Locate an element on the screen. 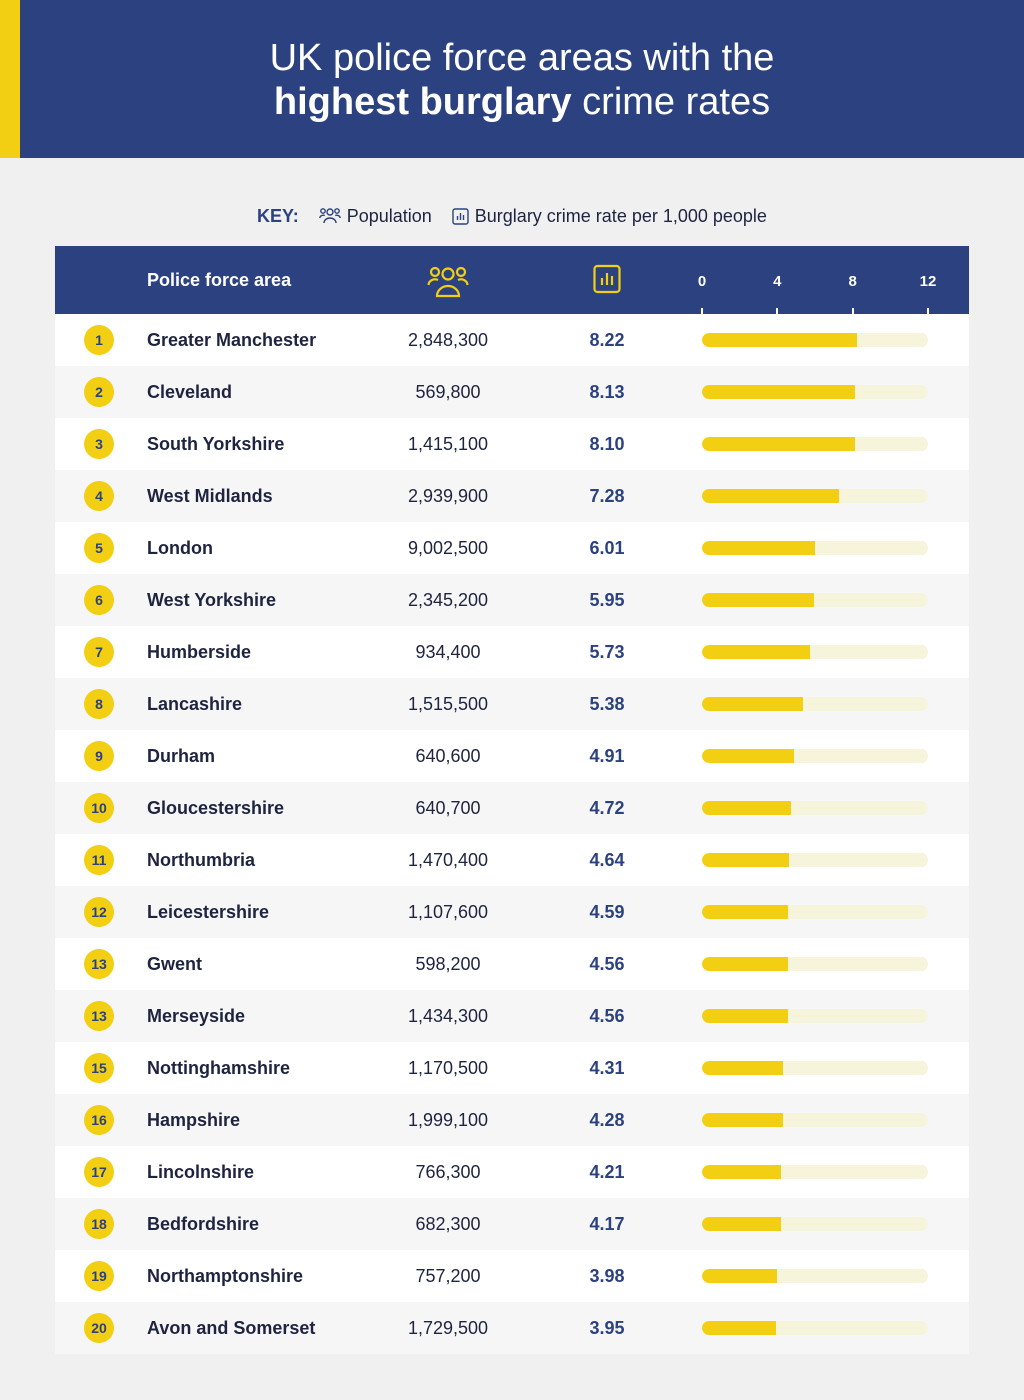 This screenshot has height=1400, width=1024. accent-stripe is located at coordinates (10, 79).